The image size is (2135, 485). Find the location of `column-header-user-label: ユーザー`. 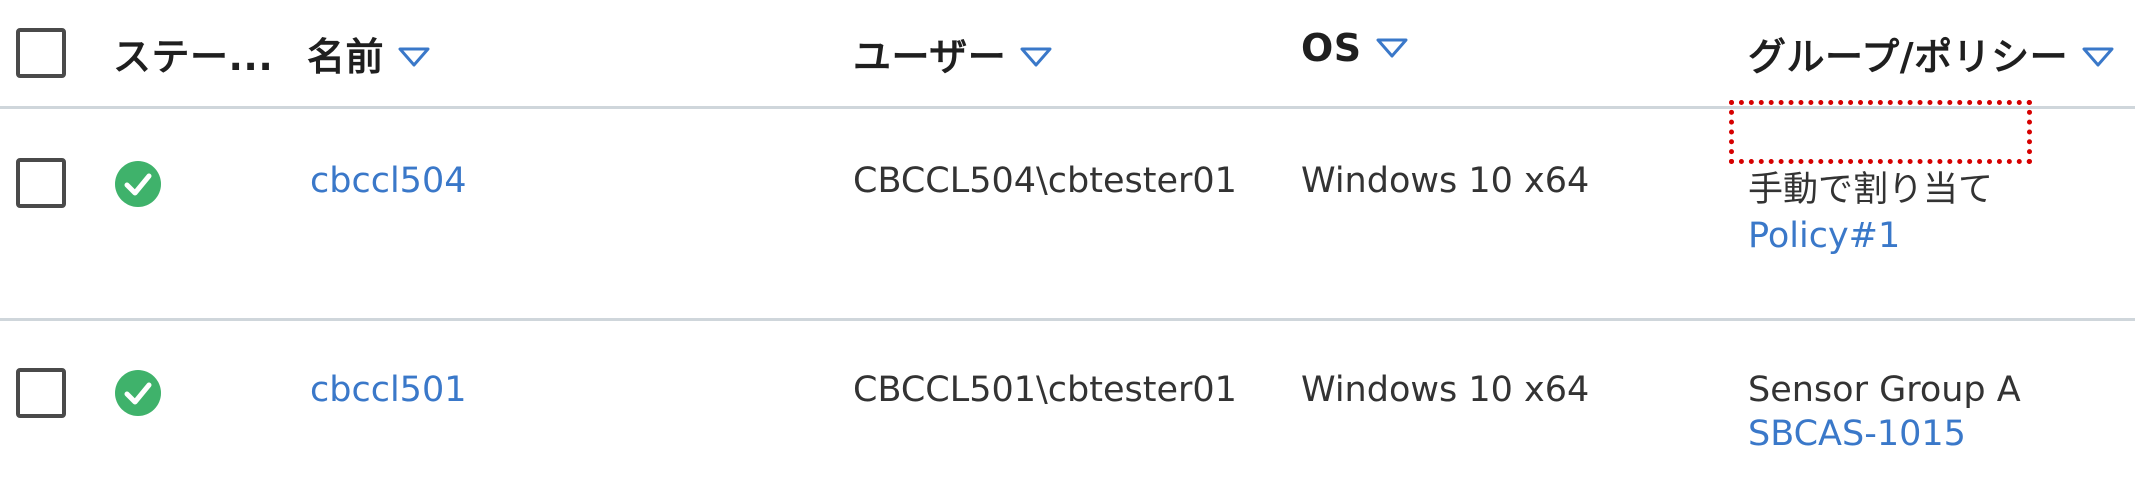

column-header-user-label: ユーザー is located at coordinates (930, 57).